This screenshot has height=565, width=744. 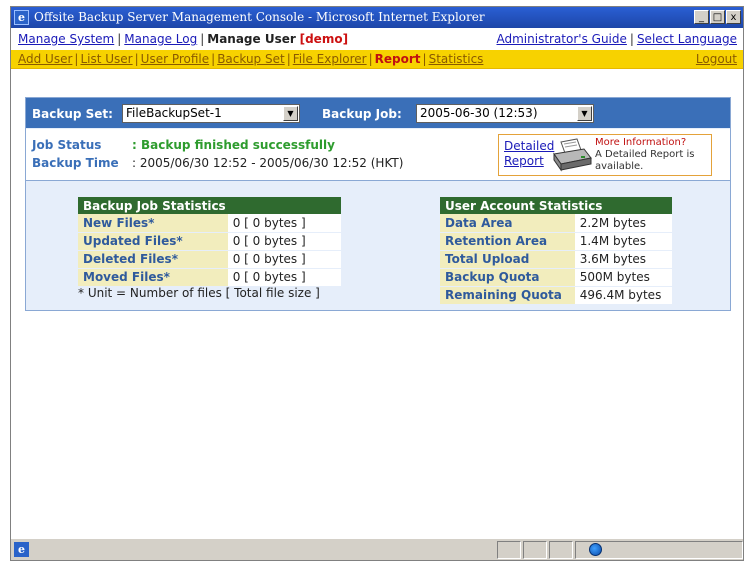 What do you see at coordinates (175, 59) in the screenshot?
I see `subnav-user-profile: User Profile` at bounding box center [175, 59].